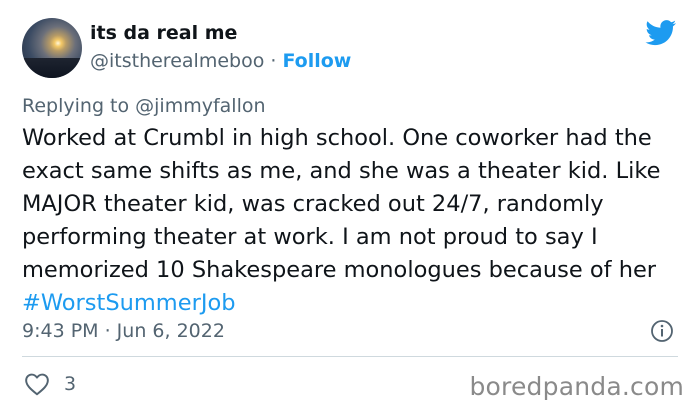 This screenshot has height=410, width=700. I want to click on info-icon, so click(662, 331).